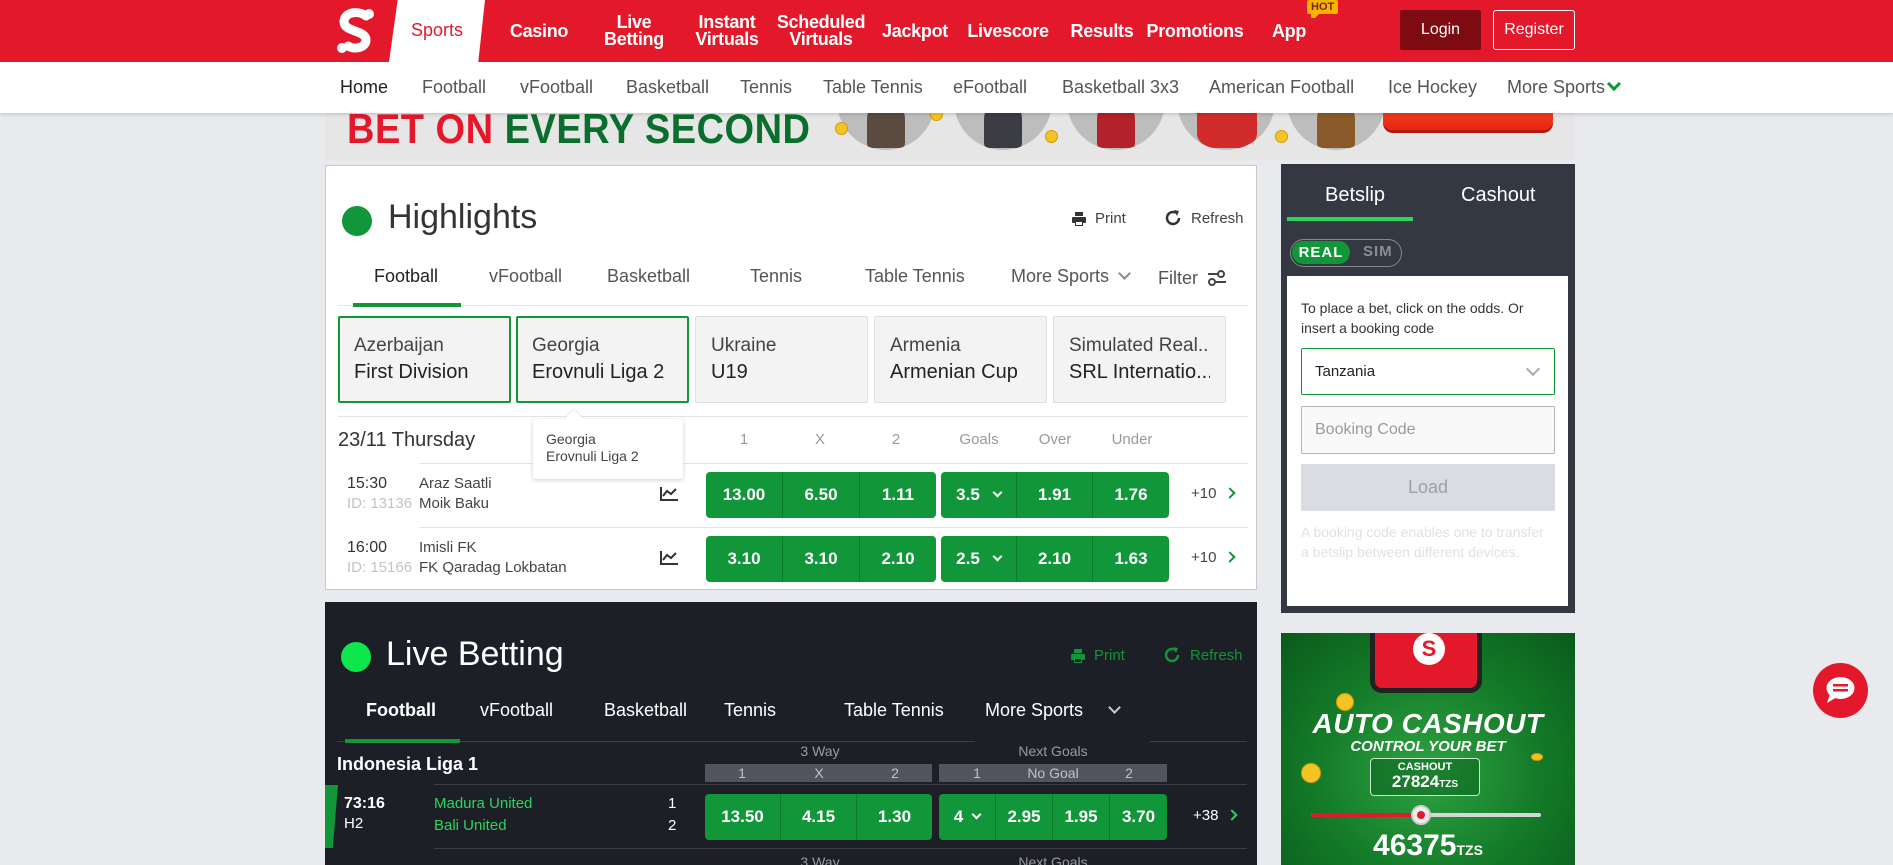  Describe the element at coordinates (1321, 252) in the screenshot. I see `toggle-real: REAL` at that location.